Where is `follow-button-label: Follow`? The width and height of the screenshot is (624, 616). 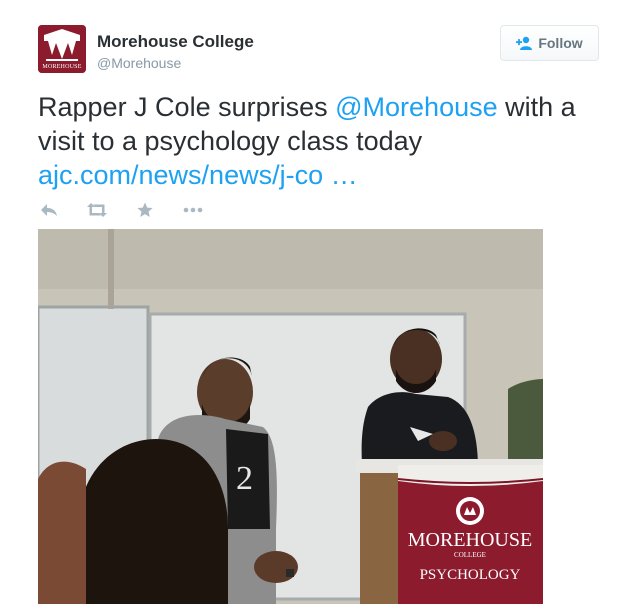 follow-button-label: Follow is located at coordinates (560, 43).